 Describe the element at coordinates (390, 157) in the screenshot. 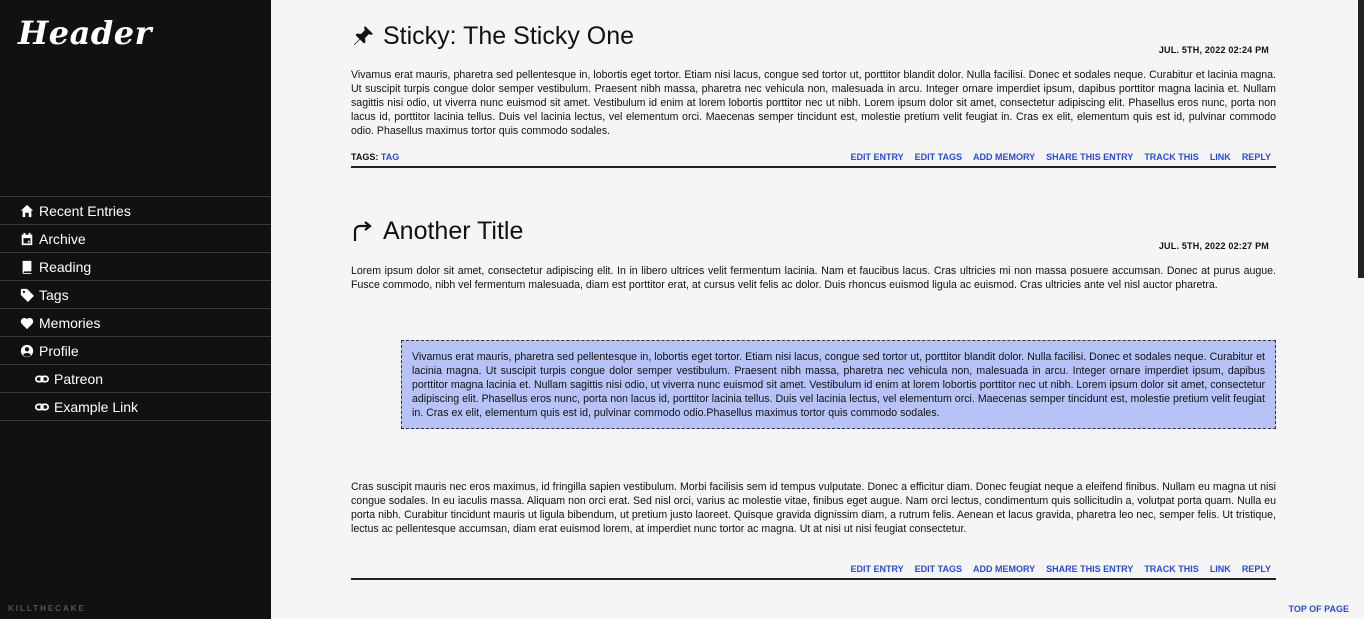

I see `tag-link: TAG` at that location.